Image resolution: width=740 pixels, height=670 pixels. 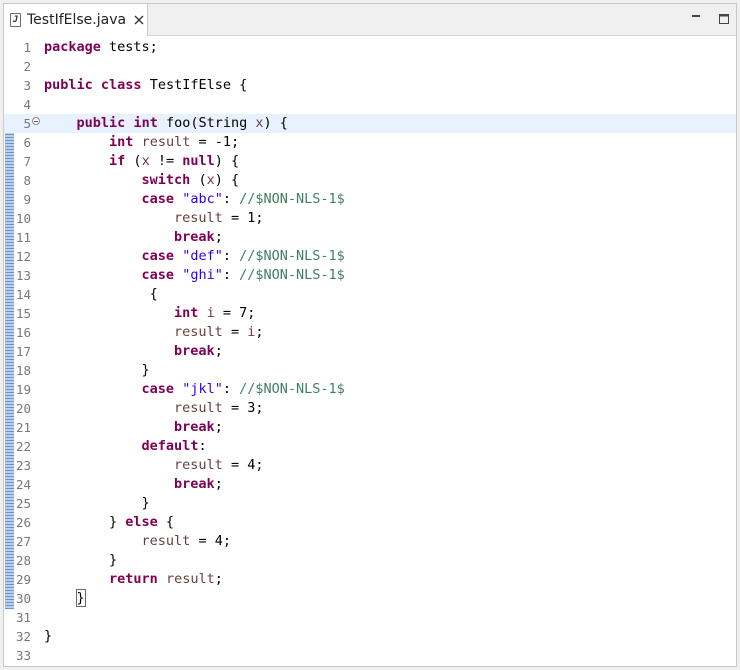 I want to click on line-number: 33, so click(x=23, y=655).